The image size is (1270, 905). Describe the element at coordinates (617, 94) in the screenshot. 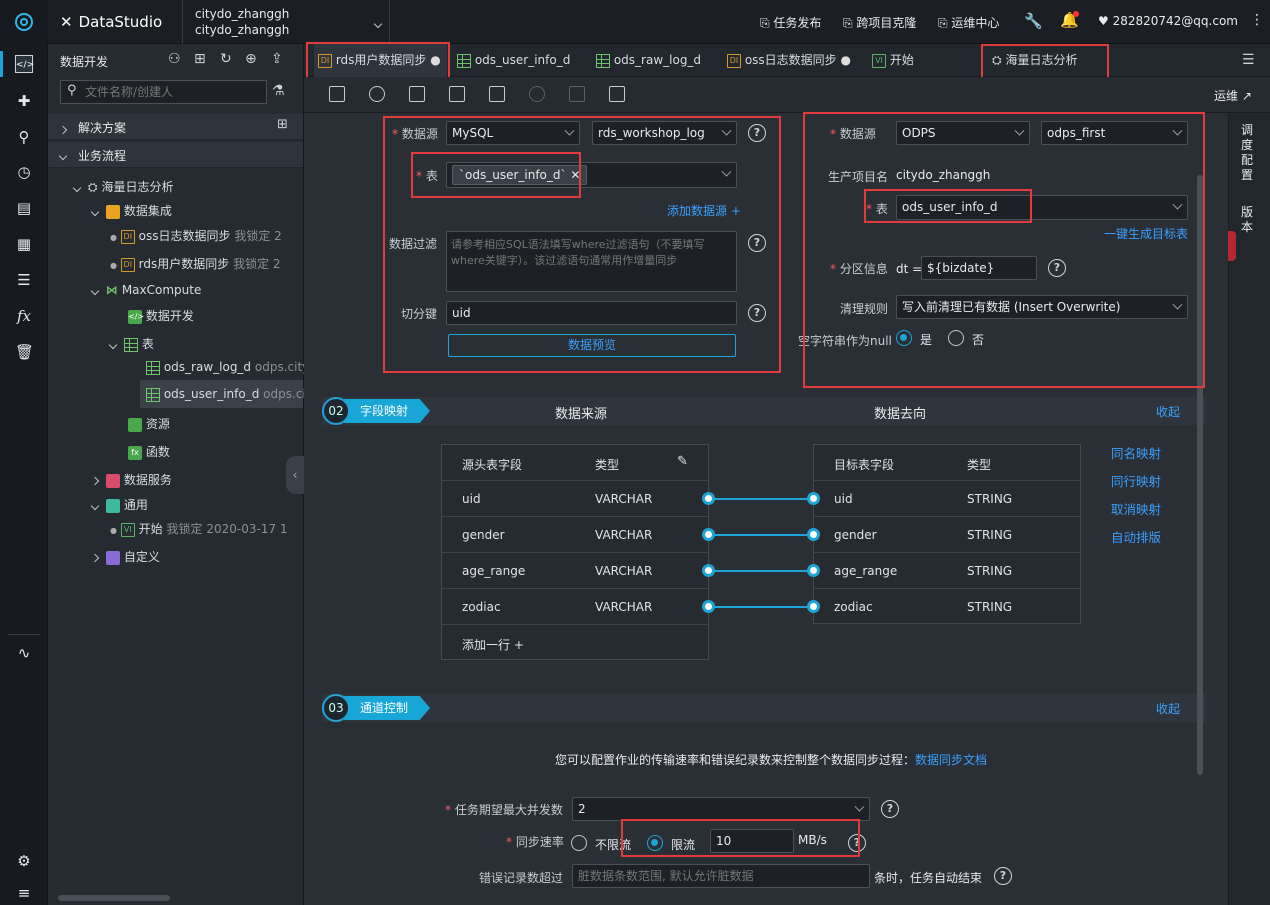

I see `script-mode-icon` at that location.